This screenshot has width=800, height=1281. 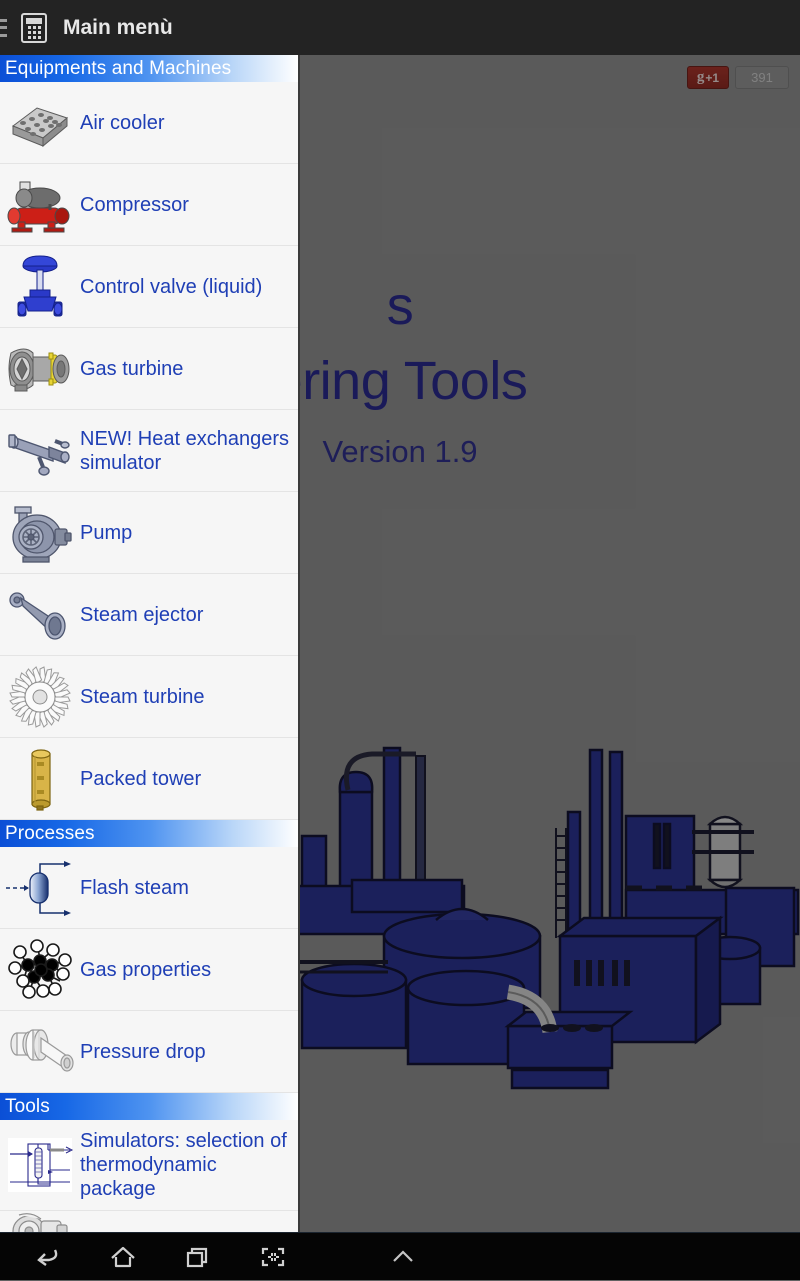 I want to click on section-header-tools: Tools, so click(x=149, y=1106).